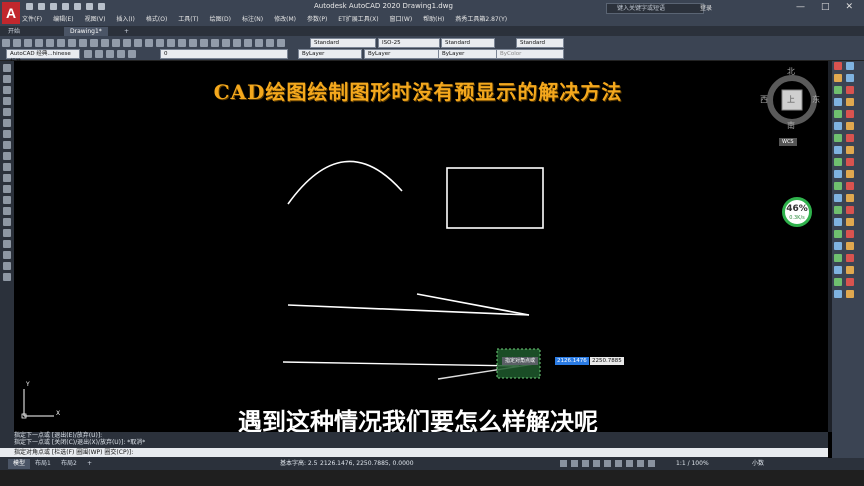 The height and width of the screenshot is (486, 864). I want to click on polar-icon, so click(596, 463).